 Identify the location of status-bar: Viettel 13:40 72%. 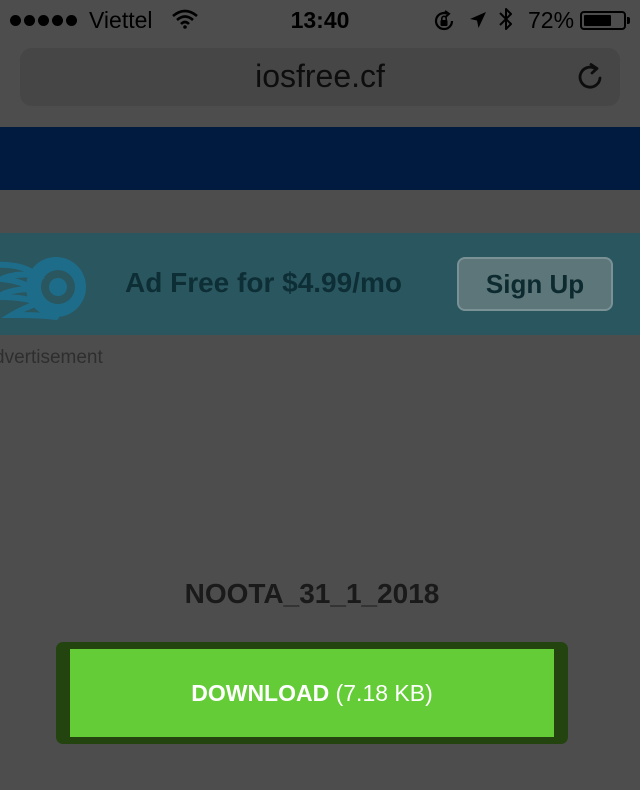
(320, 20).